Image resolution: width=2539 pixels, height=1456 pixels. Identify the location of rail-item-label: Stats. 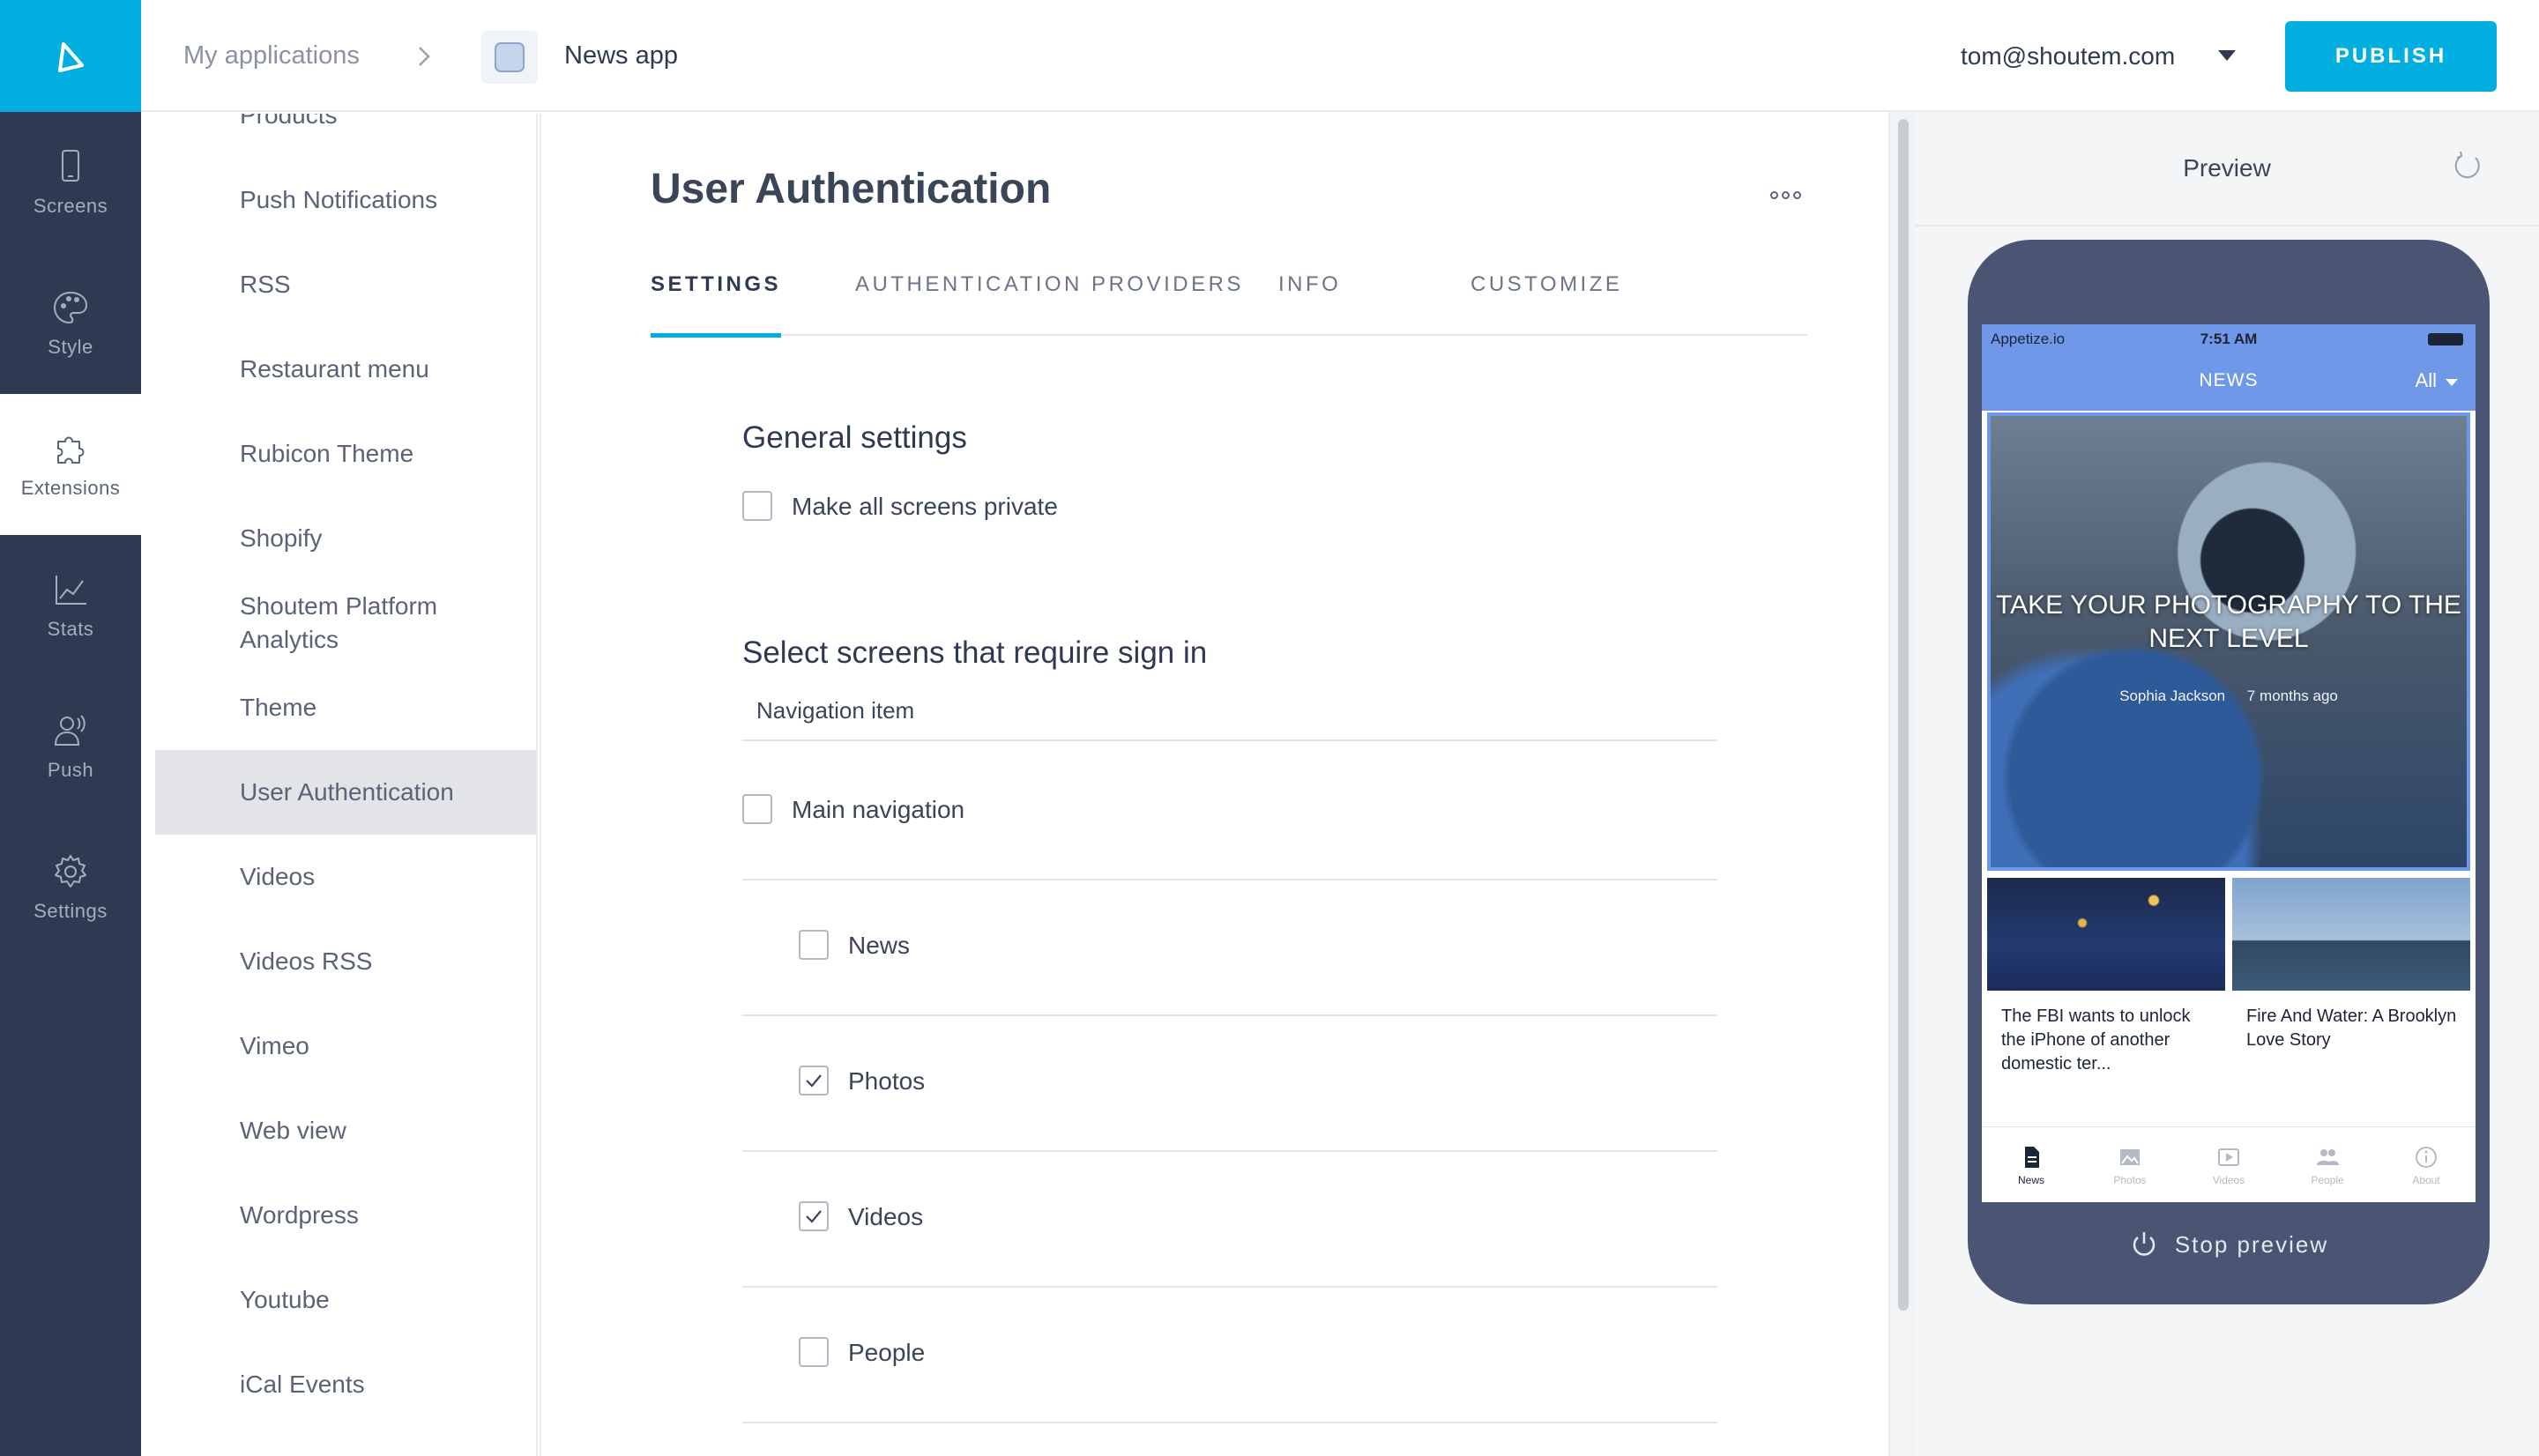
(70, 629).